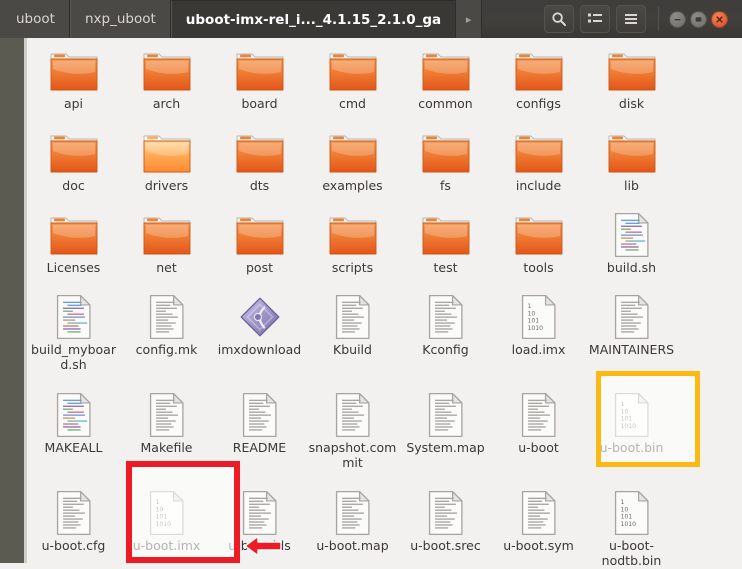  Describe the element at coordinates (631, 243) in the screenshot. I see `file-item-build.sh: build.sh` at that location.